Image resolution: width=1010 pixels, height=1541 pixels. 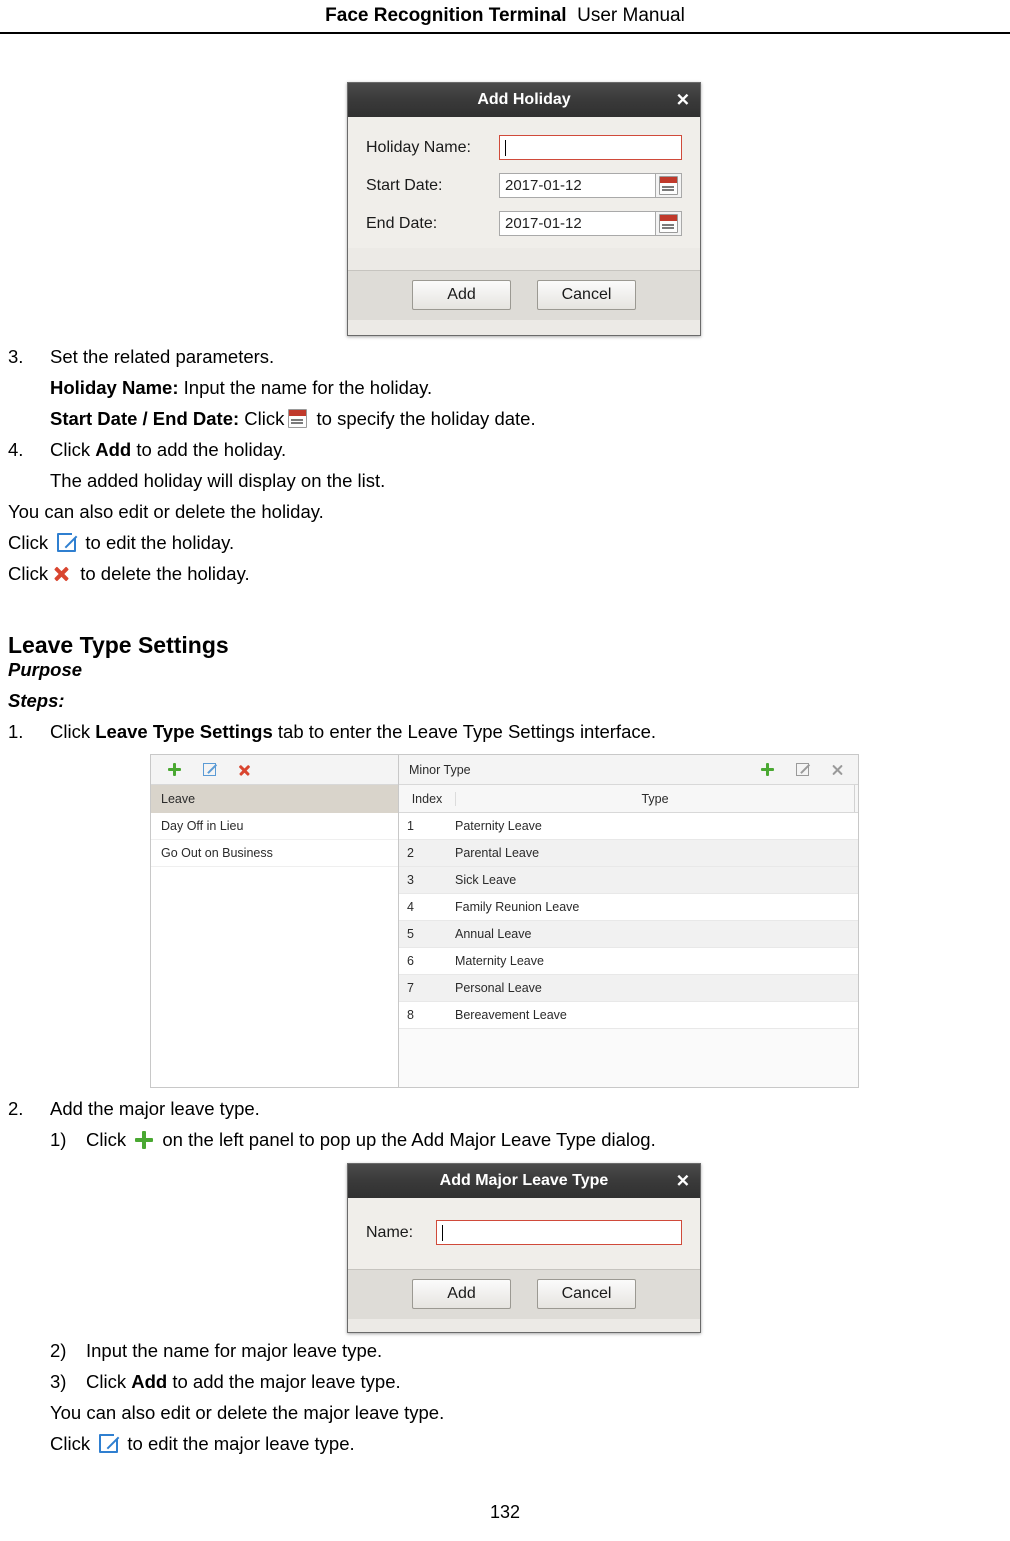 I want to click on steps-label: Steps:, so click(x=36, y=700).